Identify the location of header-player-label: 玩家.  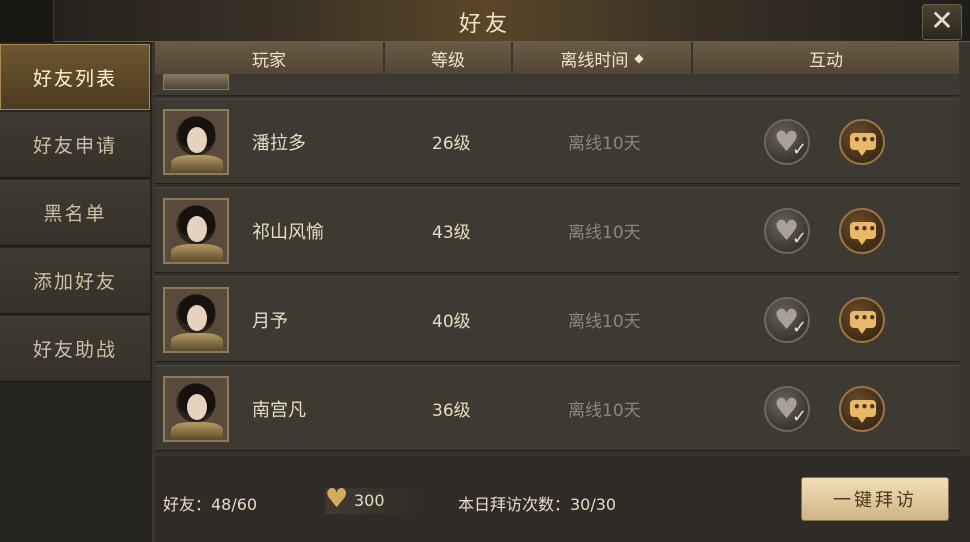
(269, 60).